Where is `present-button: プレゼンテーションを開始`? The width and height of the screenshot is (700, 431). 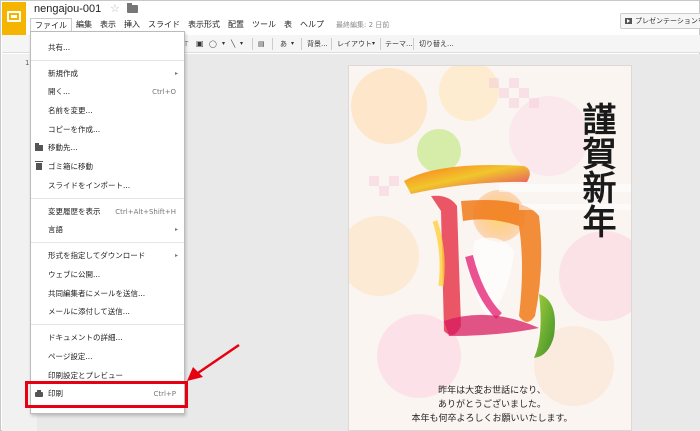 present-button: プレゼンテーションを開始 is located at coordinates (660, 21).